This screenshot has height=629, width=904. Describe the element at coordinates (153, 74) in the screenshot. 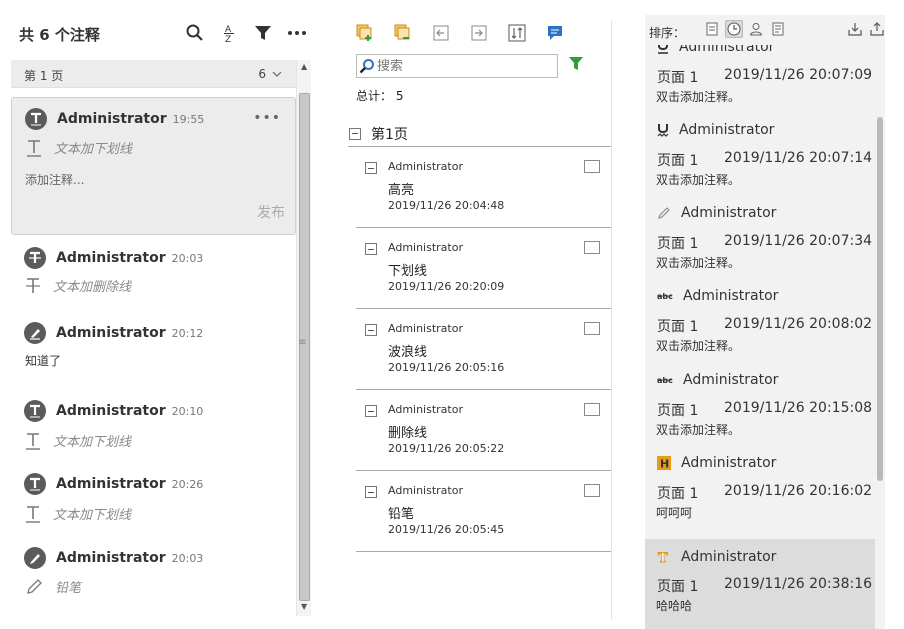

I see `page-group-header: 第 1 页 6` at that location.